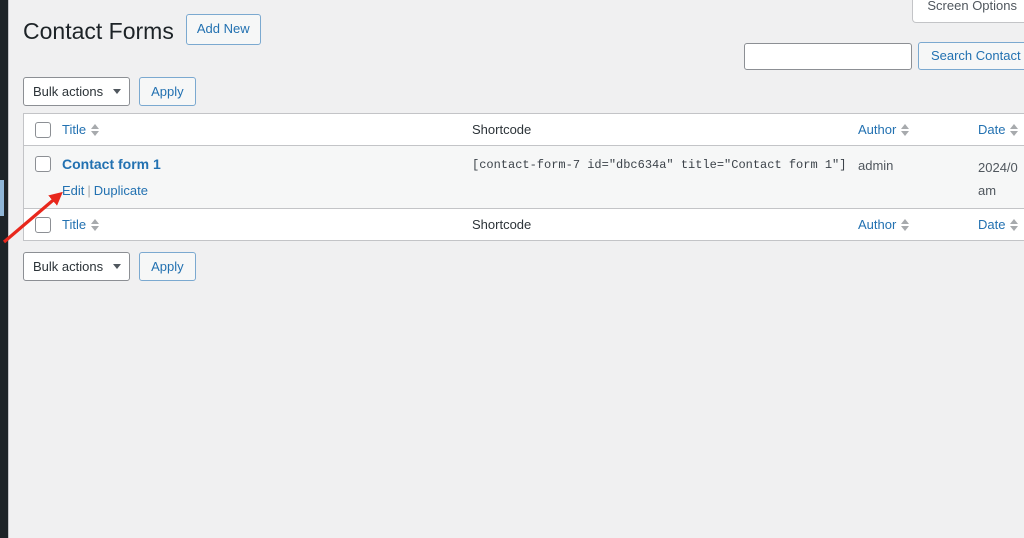 This screenshot has height=538, width=1024. What do you see at coordinates (918, 224) in the screenshot?
I see `column-header-author-bottom: Author` at bounding box center [918, 224].